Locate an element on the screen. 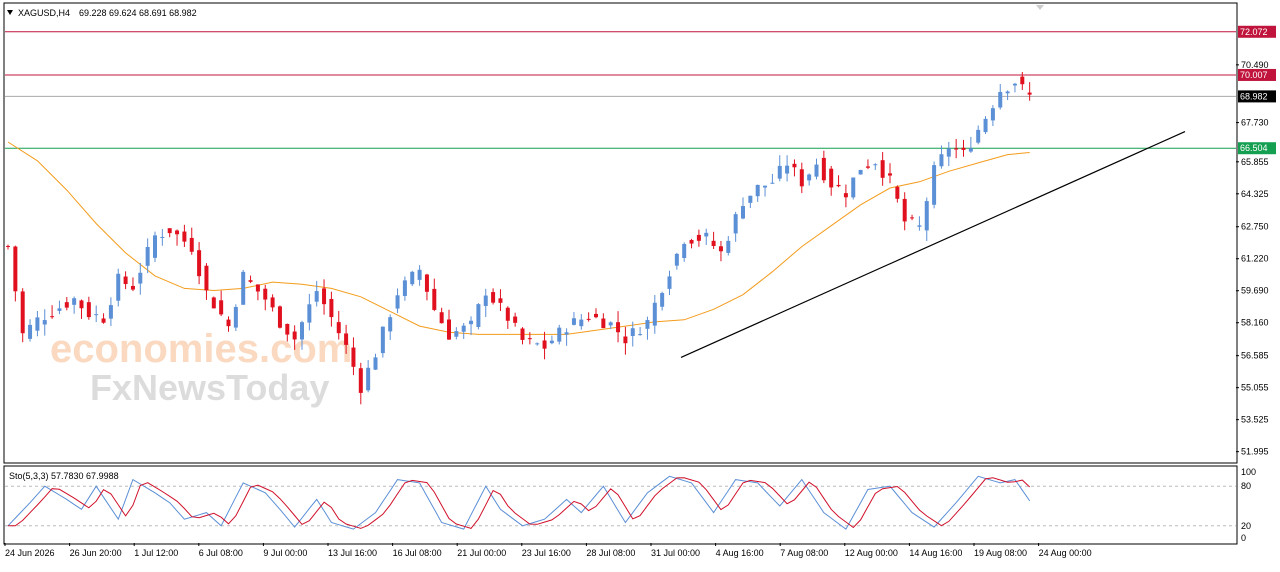 The height and width of the screenshot is (572, 1280). price-tick-label: 65.855 is located at coordinates (1255, 162).